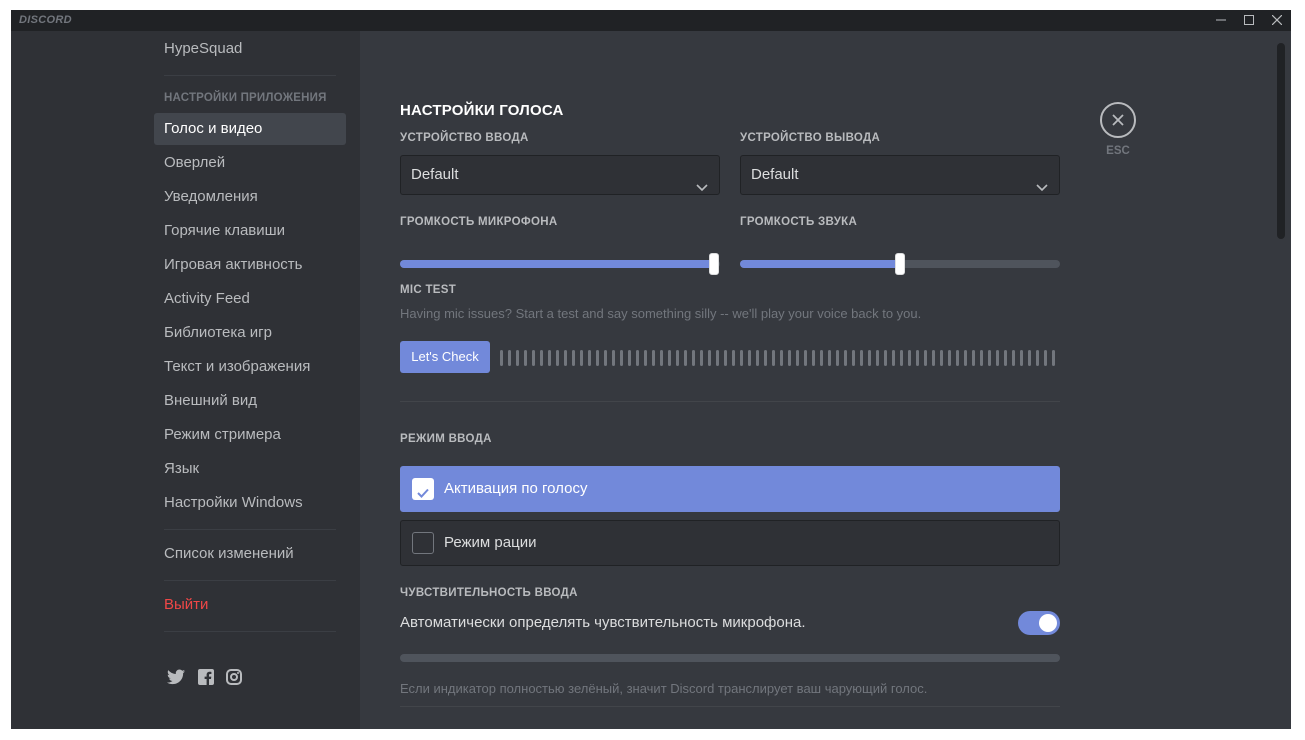 The height and width of the screenshot is (740, 1305). Describe the element at coordinates (490, 542) in the screenshot. I see `push-to-talk-label: Режим рации` at that location.